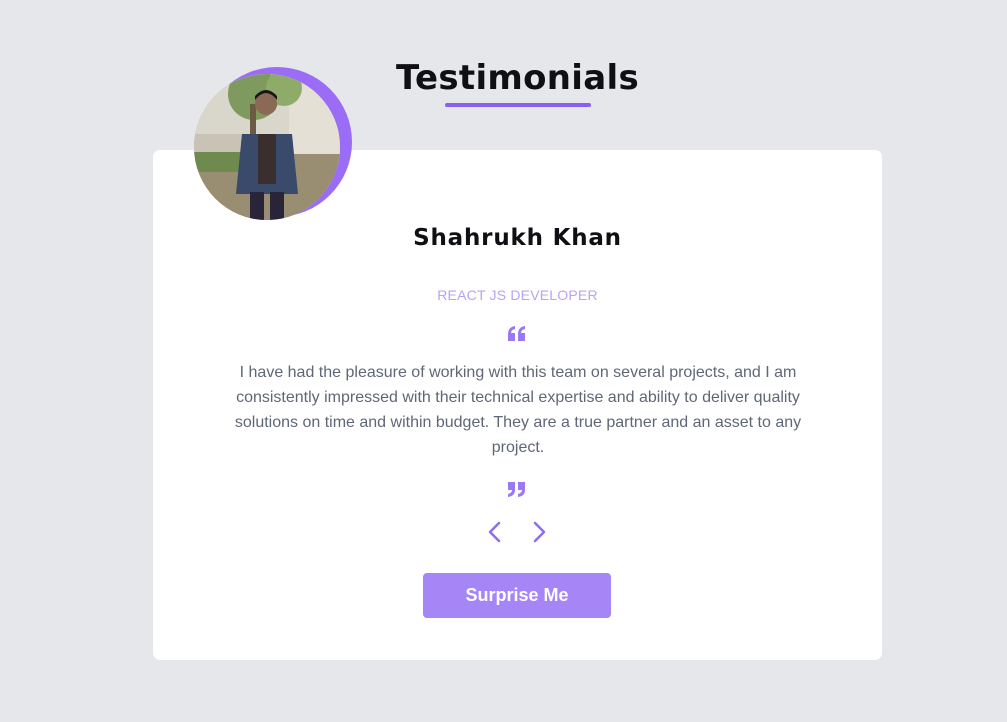  Describe the element at coordinates (517, 238) in the screenshot. I see `person-name: Shahrukh Khan` at that location.